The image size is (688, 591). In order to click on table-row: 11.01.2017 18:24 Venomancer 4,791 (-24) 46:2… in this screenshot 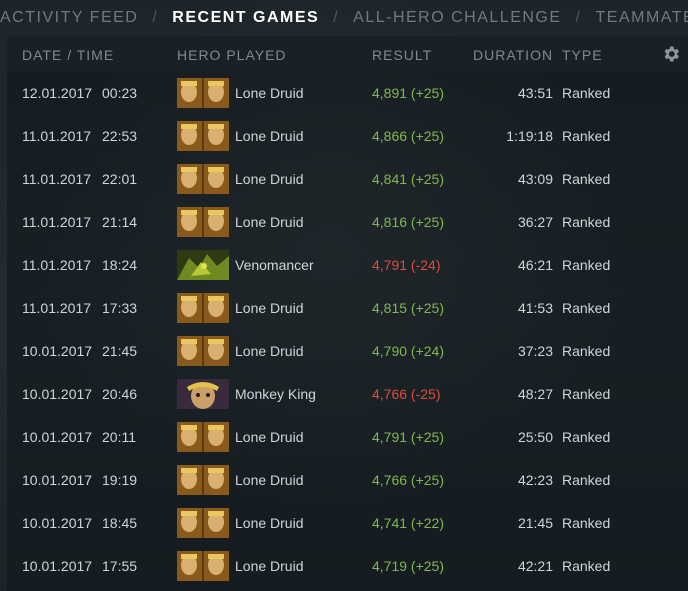, I will do `click(347, 265)`.